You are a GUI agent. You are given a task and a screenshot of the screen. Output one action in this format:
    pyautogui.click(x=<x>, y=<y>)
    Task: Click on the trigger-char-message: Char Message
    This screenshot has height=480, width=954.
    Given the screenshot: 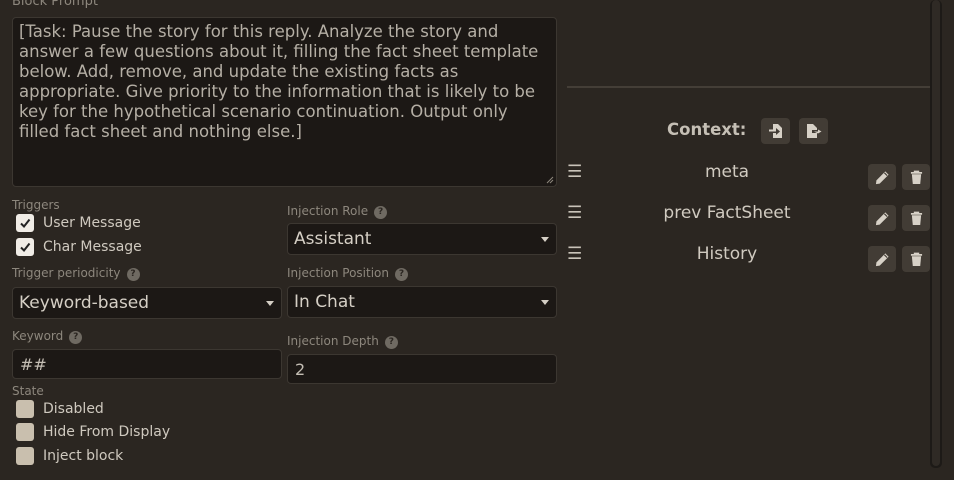 What is the action you would take?
    pyautogui.click(x=79, y=247)
    